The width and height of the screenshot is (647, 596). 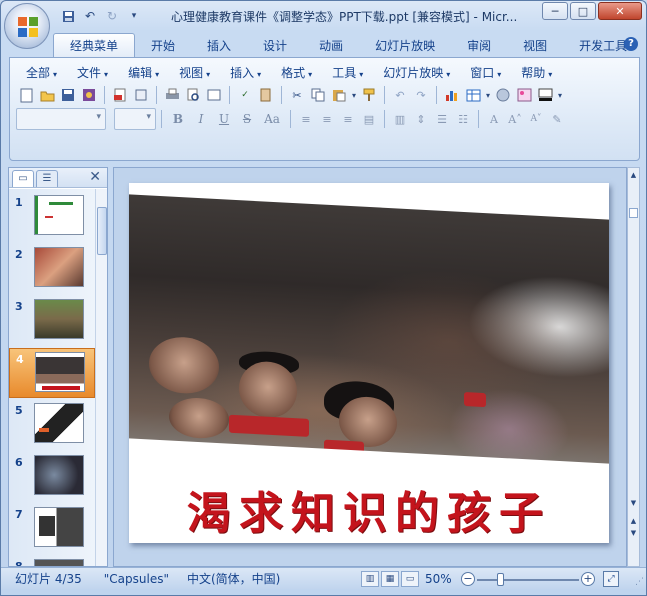 I want to click on color-fill-icon, so click(x=545, y=95).